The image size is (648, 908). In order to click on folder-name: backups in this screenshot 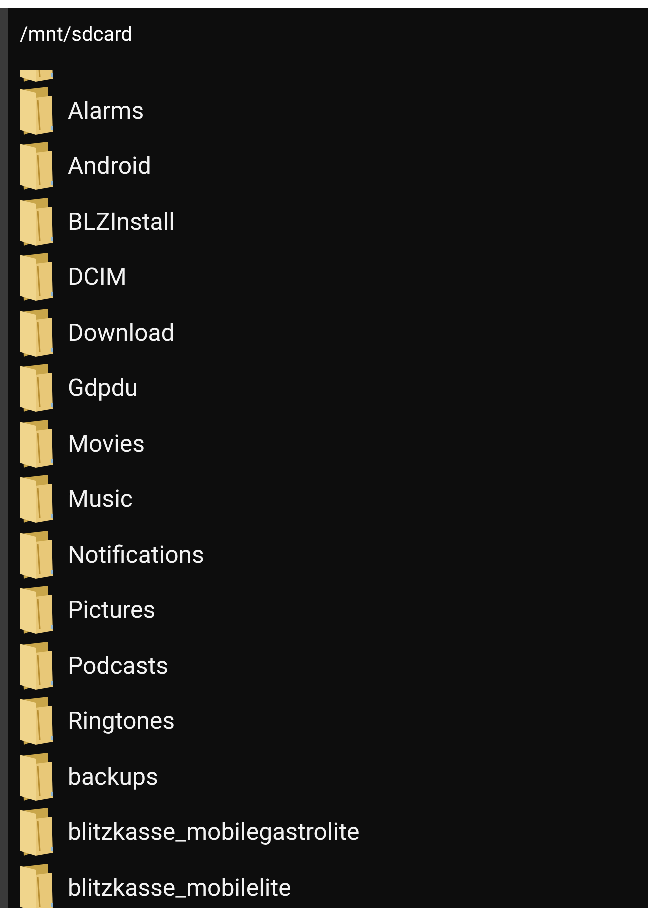, I will do `click(113, 776)`.